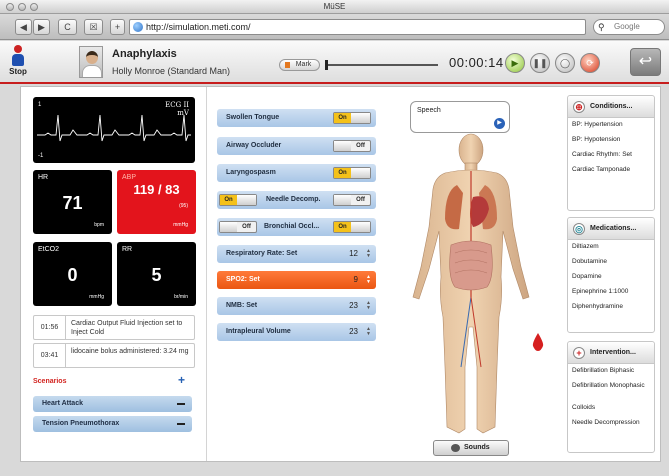  I want to click on ecg-scale-max: 1, so click(40, 105).